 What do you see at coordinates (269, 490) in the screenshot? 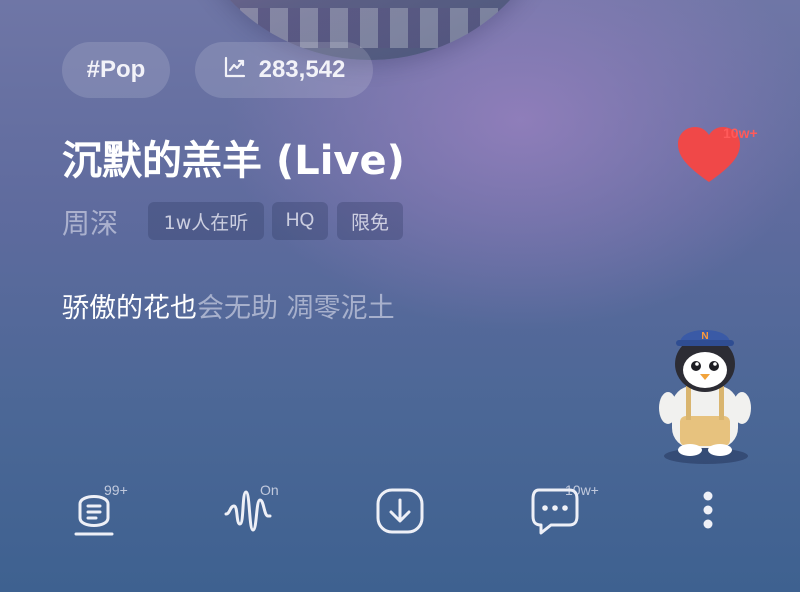
I see `sound-effect-state: On` at bounding box center [269, 490].